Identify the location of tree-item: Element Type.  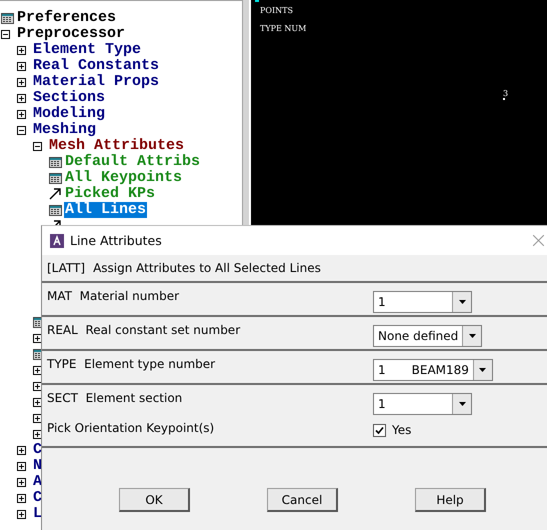
(87, 50).